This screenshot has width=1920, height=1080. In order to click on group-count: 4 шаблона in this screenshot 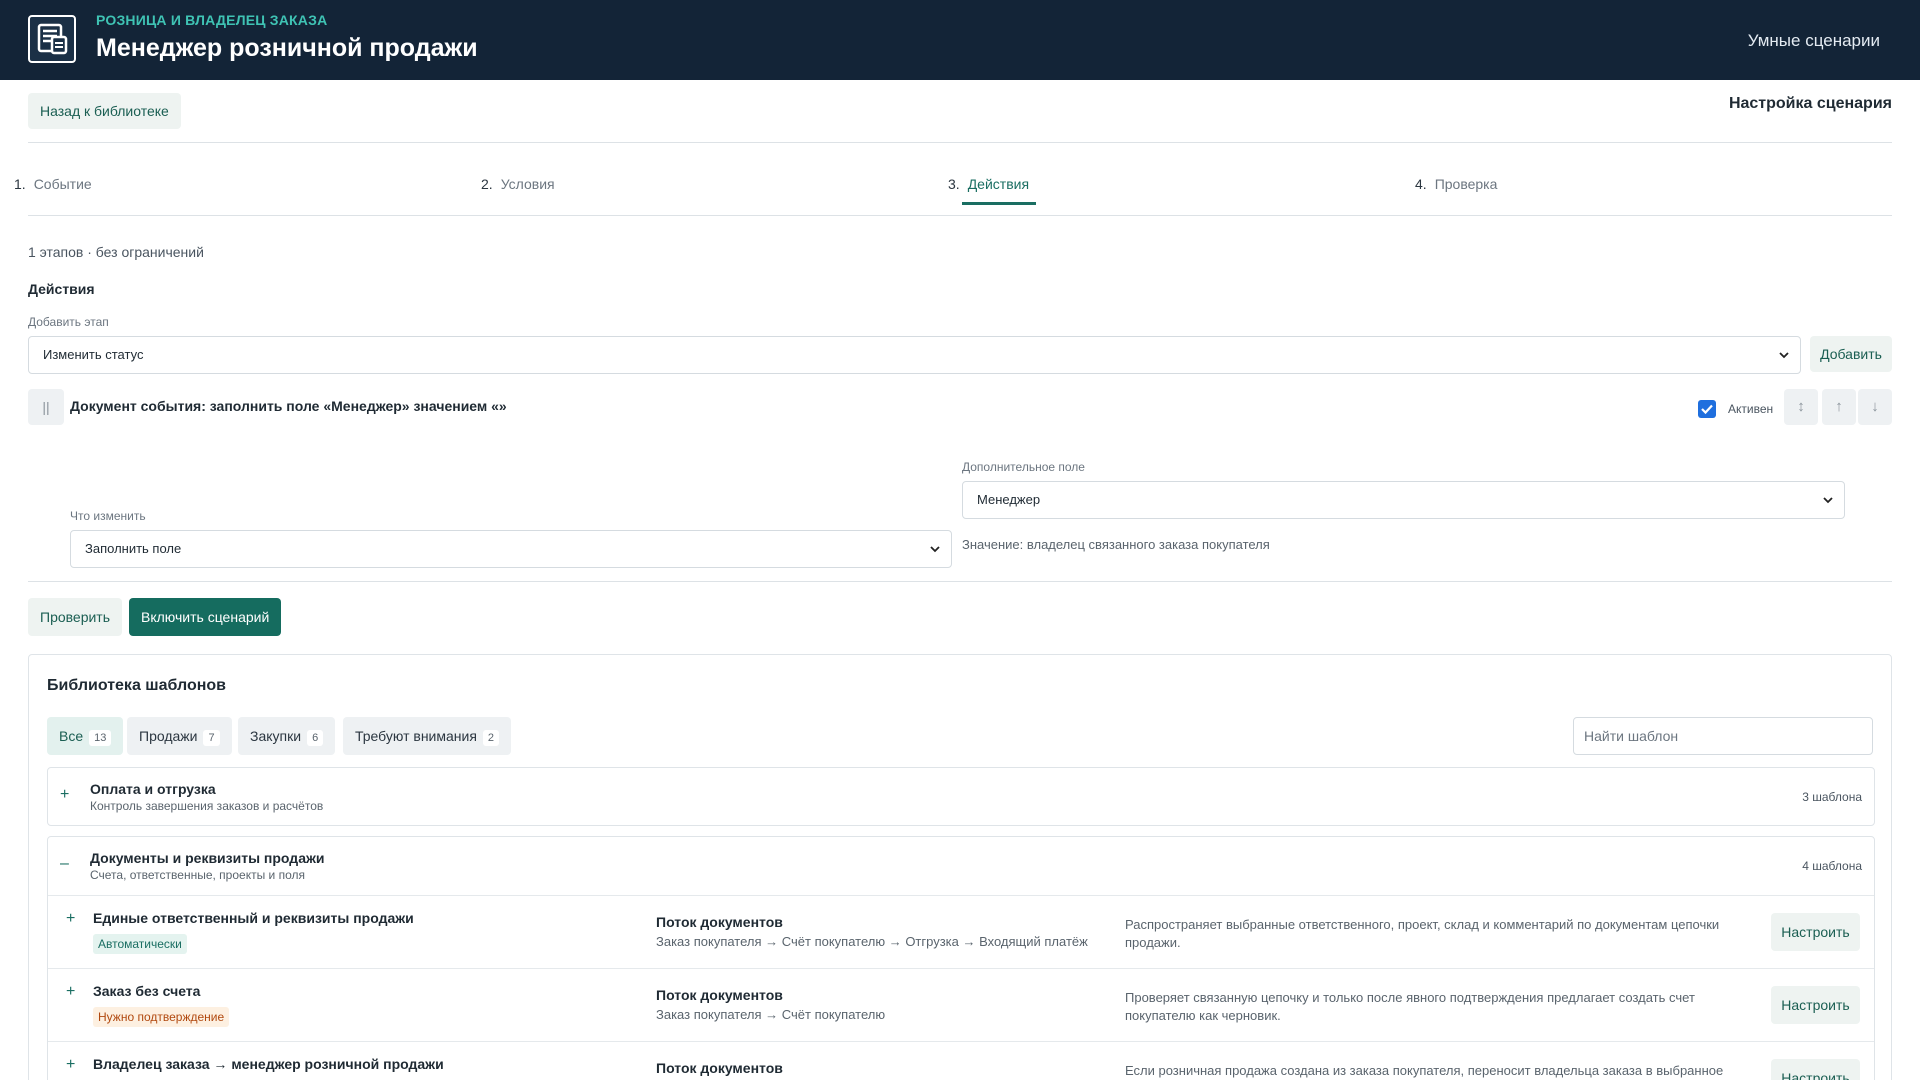, I will do `click(1832, 866)`.